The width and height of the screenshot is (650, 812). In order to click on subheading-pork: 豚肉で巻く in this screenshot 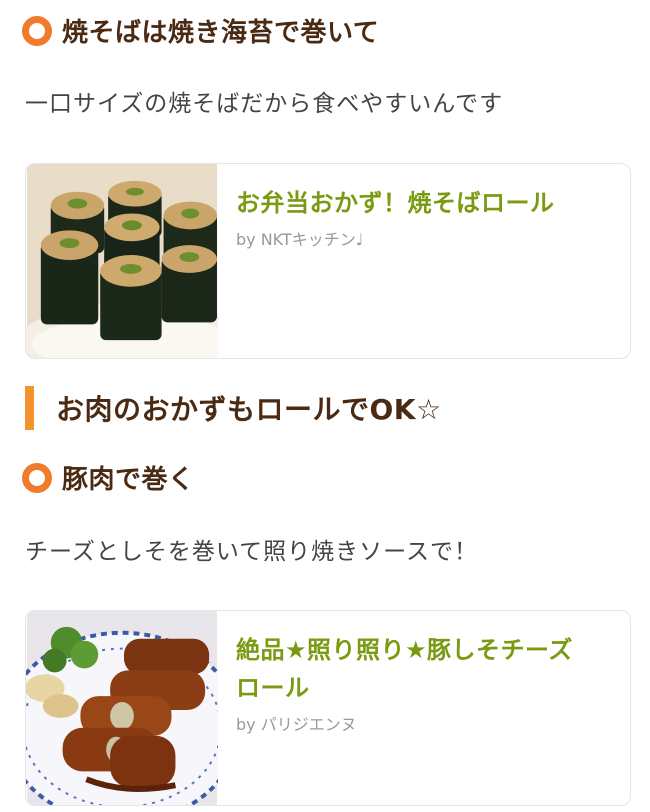, I will do `click(108, 477)`.